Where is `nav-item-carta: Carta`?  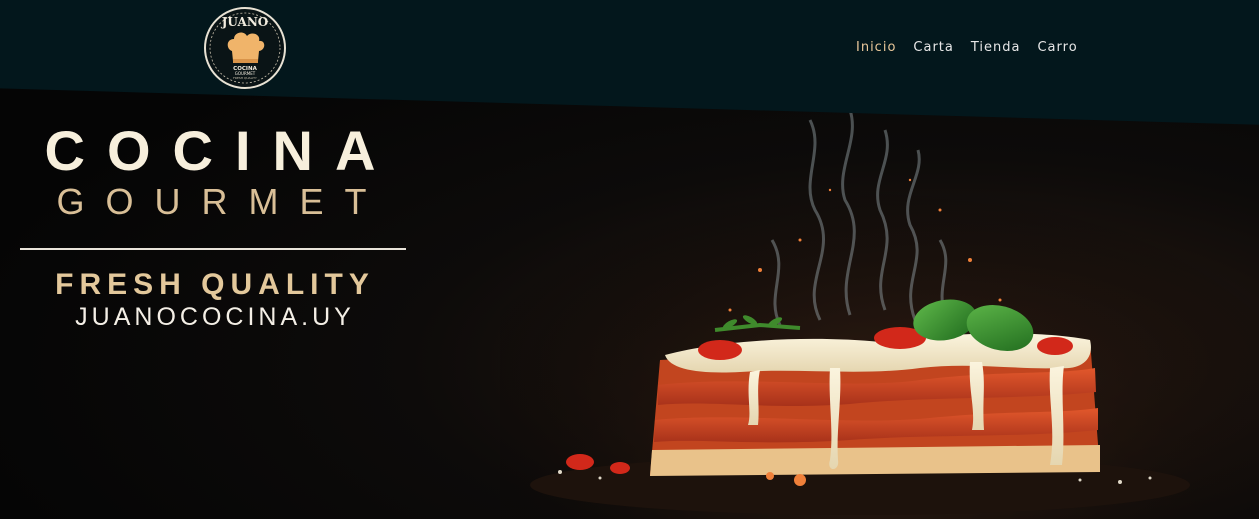
nav-item-carta: Carta is located at coordinates (933, 47).